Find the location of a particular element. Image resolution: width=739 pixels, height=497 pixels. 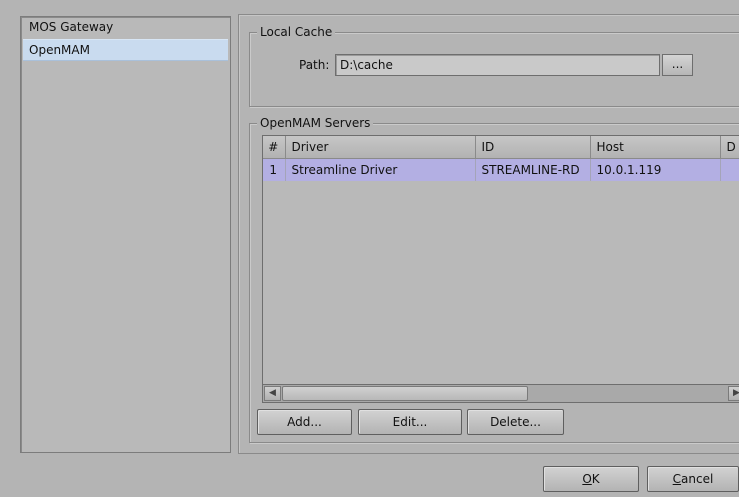

horizontal-scrollbar: ◀ ▶ is located at coordinates (500, 393).